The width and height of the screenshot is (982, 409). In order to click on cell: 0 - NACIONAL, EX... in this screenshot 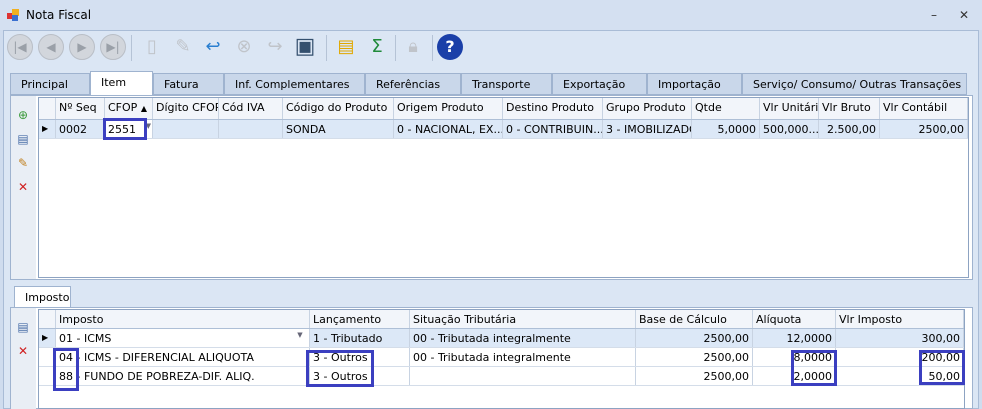, I will do `click(448, 129)`.